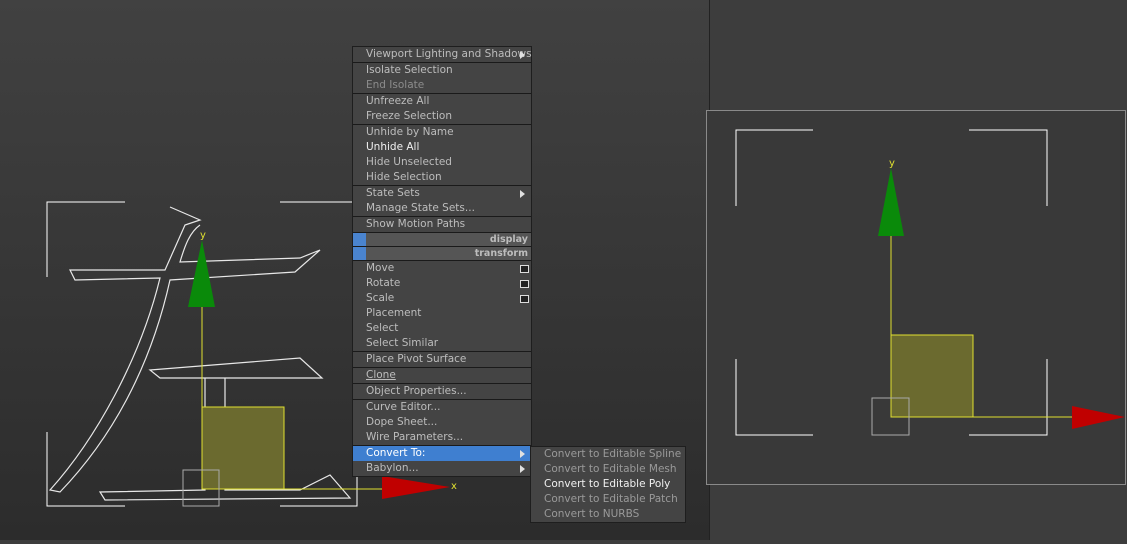  I want to click on menu-item-label: Scale, so click(380, 298).